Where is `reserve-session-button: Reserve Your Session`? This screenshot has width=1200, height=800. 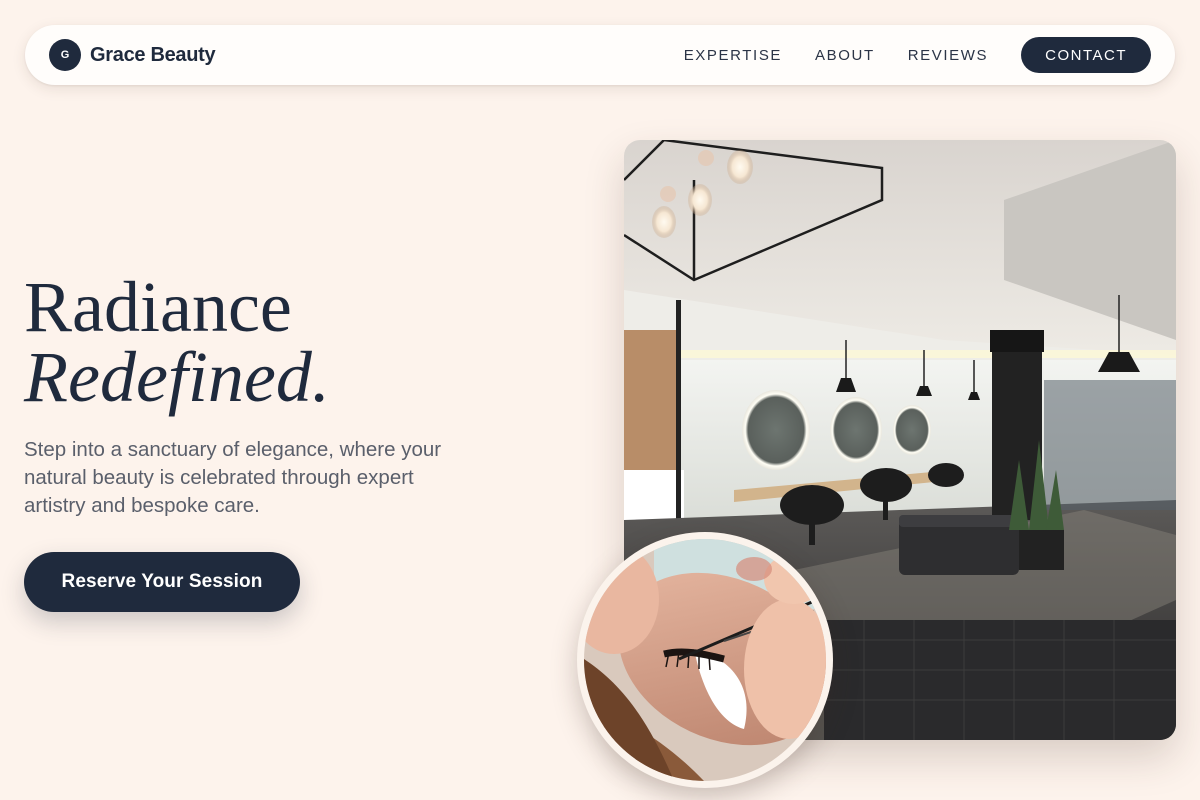 reserve-session-button: Reserve Your Session is located at coordinates (162, 582).